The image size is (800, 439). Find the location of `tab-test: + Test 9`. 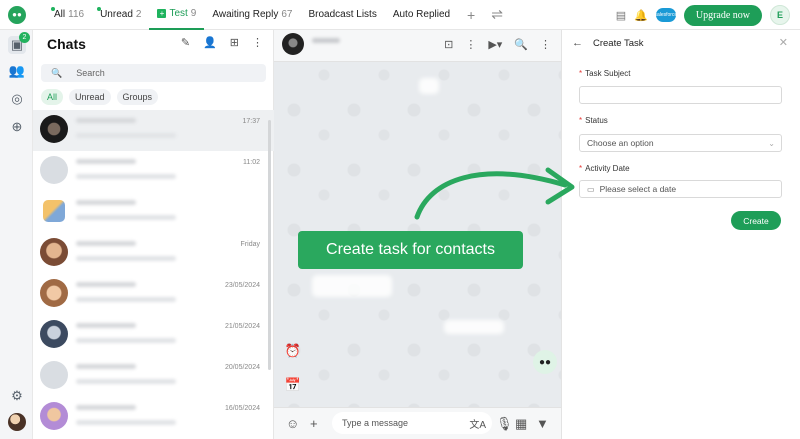

tab-test: + Test 9 is located at coordinates (177, 15).